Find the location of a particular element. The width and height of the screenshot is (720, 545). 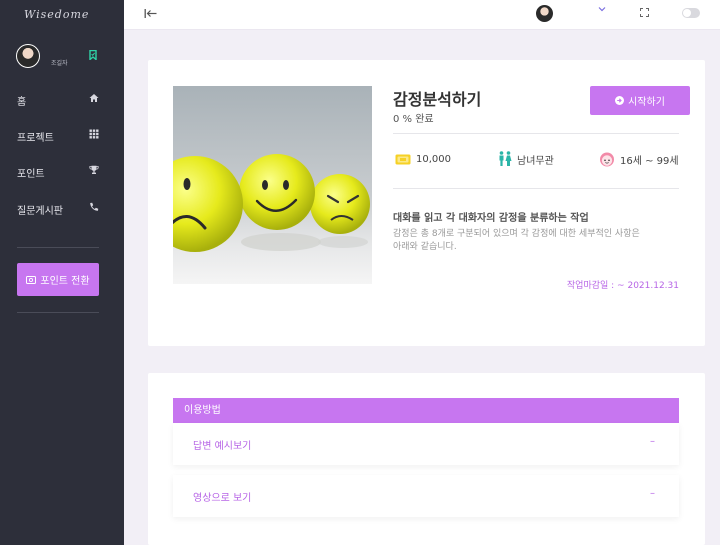

sidebar-item-label: 질문게시판 is located at coordinates (40, 211).